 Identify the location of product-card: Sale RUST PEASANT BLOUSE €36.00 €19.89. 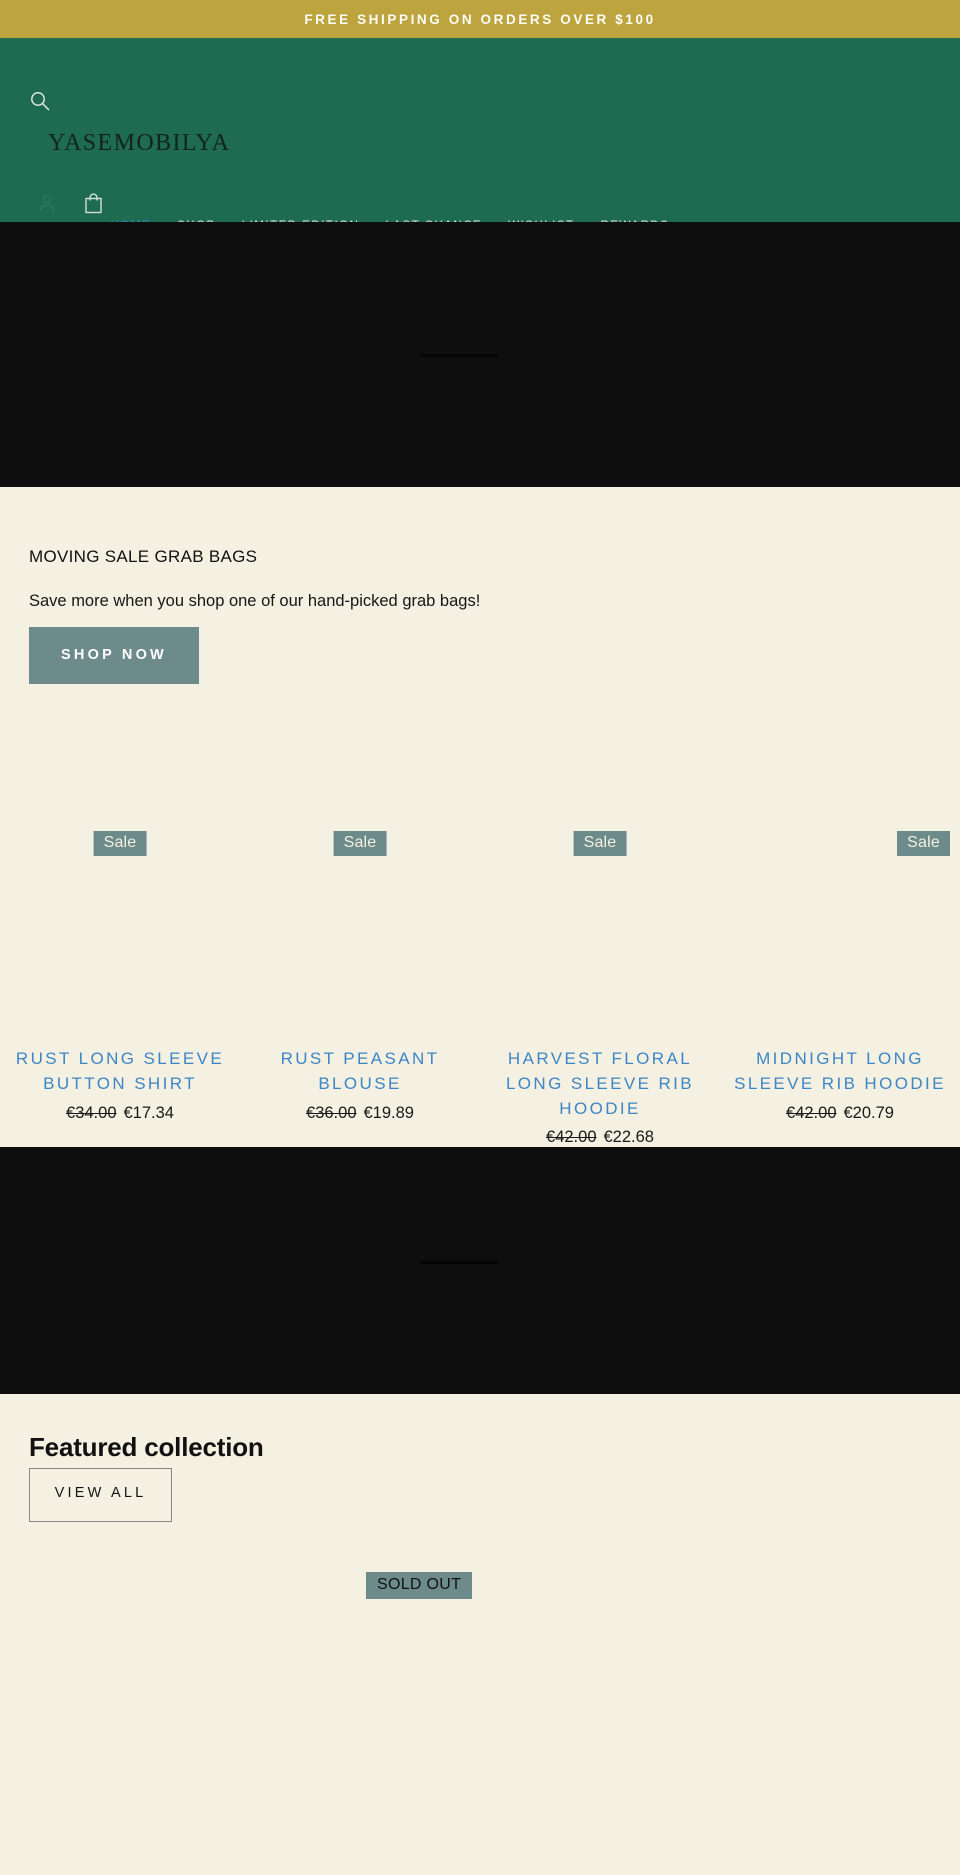
(360, 983).